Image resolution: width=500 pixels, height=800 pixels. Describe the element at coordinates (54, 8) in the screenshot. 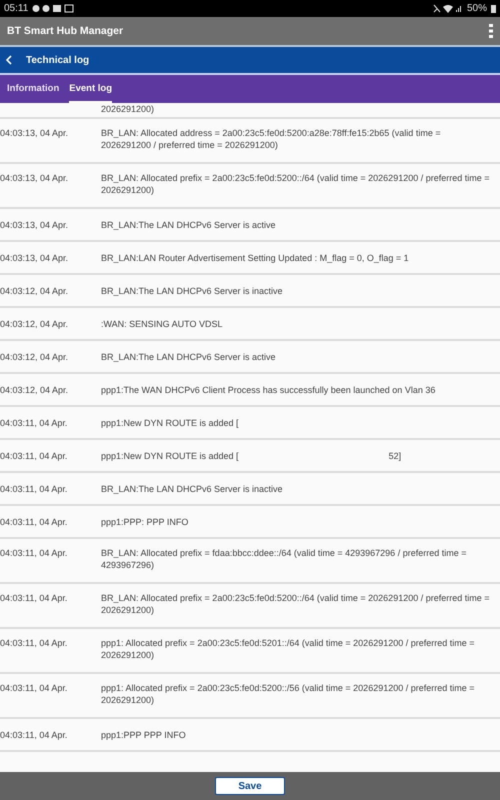

I see `notification-icons` at that location.